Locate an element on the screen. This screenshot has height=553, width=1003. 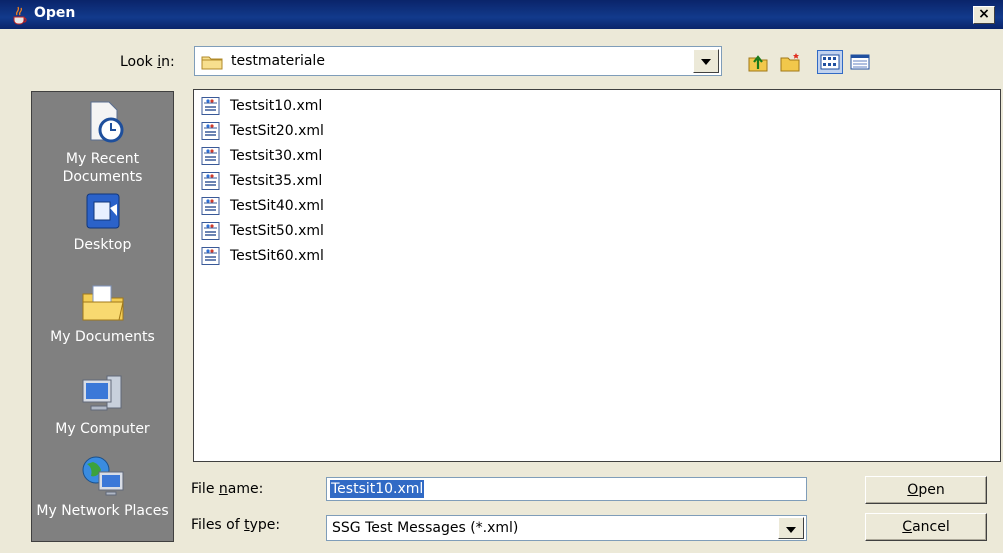
place-my-recent-documents: My Recent Documents is located at coordinates (102, 142).